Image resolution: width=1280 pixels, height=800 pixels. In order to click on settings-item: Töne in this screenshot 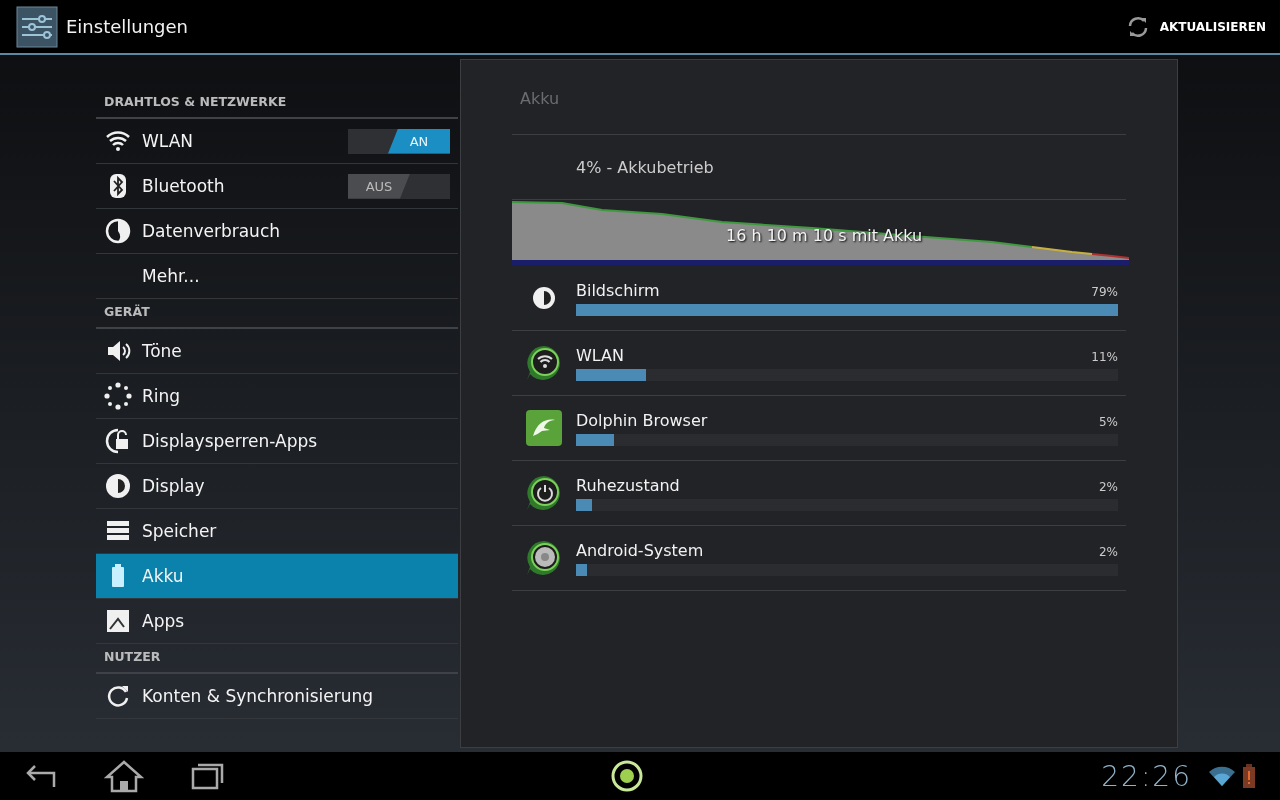, I will do `click(277, 351)`.